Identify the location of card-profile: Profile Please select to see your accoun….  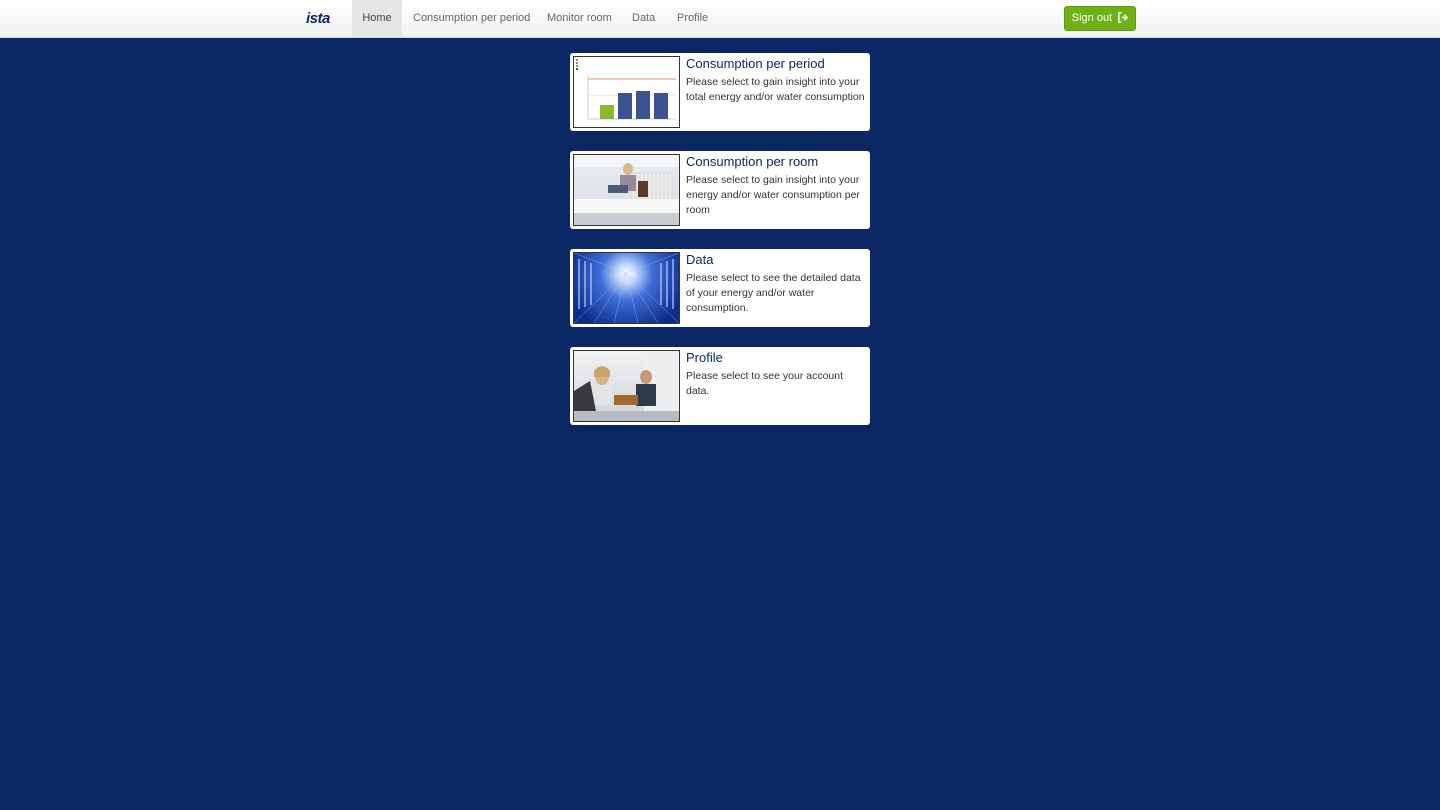
(720, 386).